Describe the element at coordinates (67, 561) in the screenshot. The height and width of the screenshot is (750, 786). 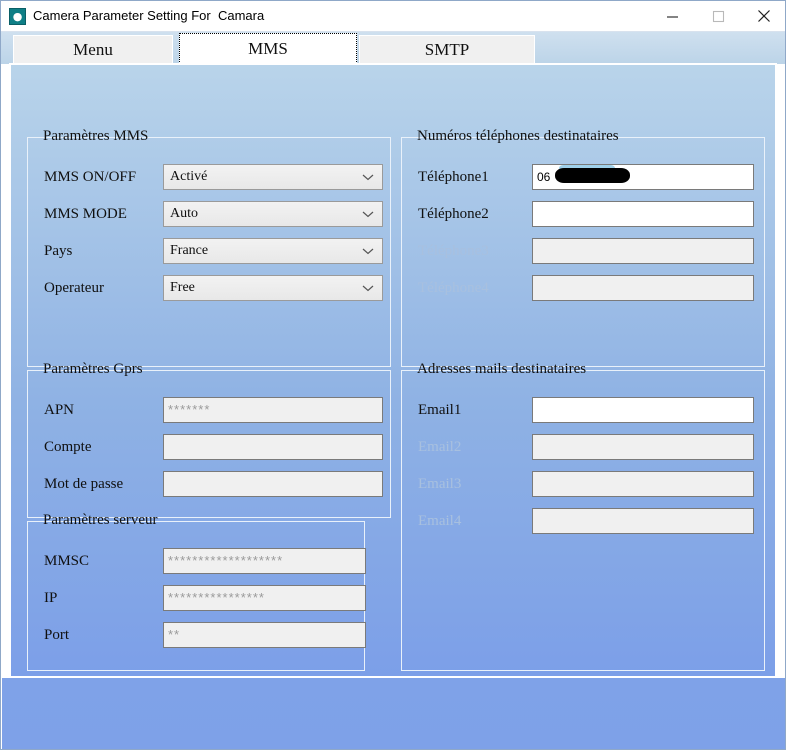
I see `label-mmsc: MMSC` at that location.